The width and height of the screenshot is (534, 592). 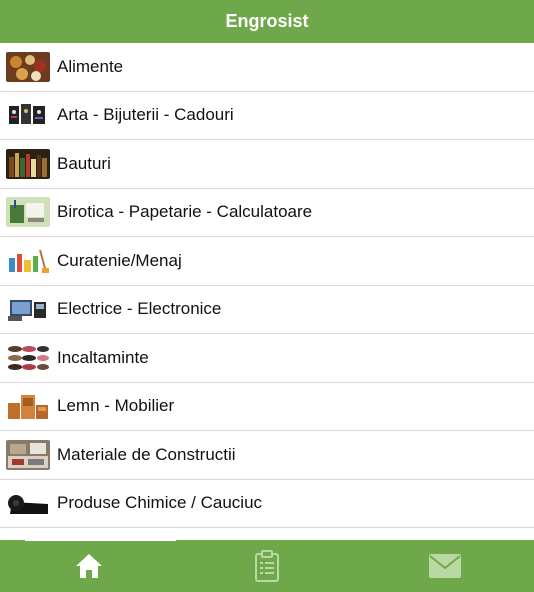 I want to click on rubber-image, so click(x=28, y=503).